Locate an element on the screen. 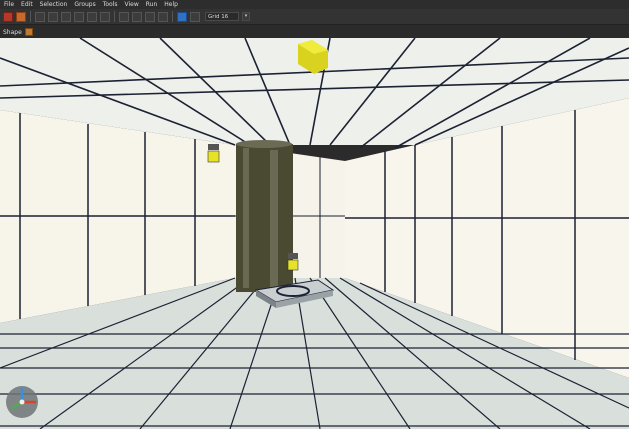 The width and height of the screenshot is (629, 429). align-left-icon is located at coordinates (40, 16).